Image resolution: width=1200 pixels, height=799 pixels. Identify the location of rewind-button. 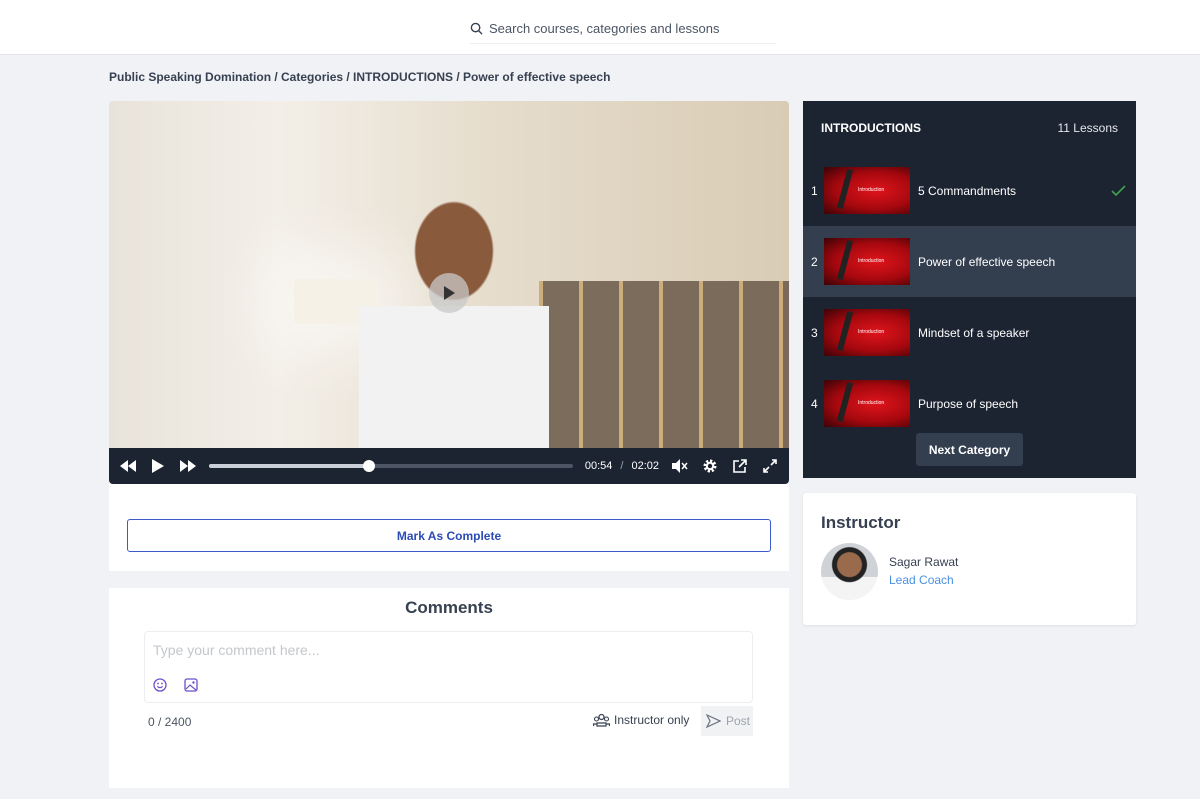
(128, 466).